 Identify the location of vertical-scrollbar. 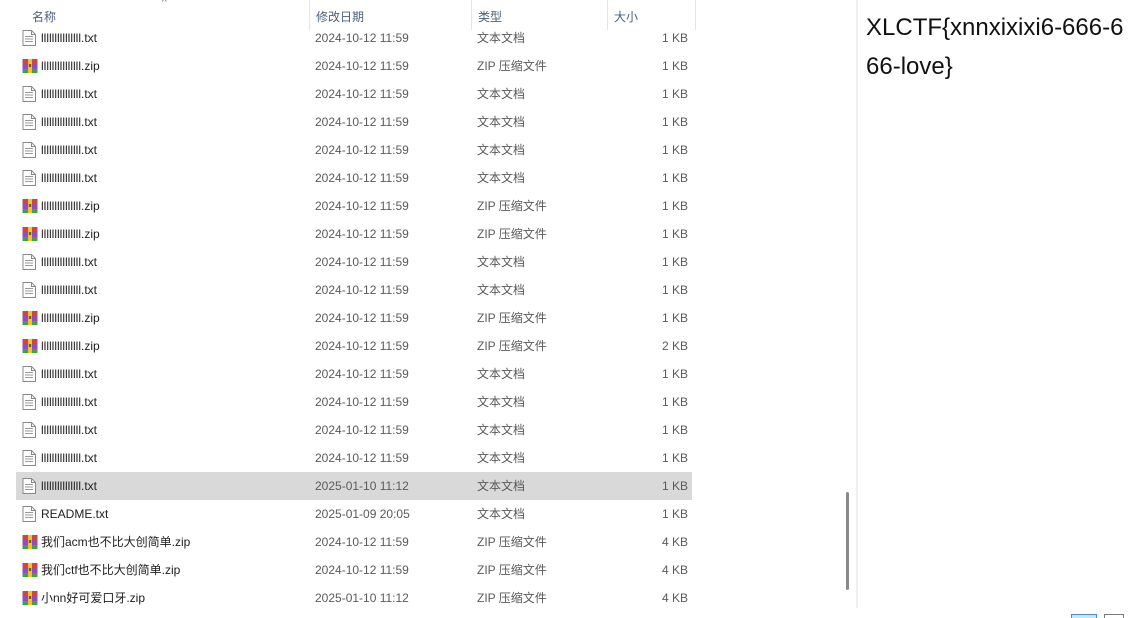
(847, 304).